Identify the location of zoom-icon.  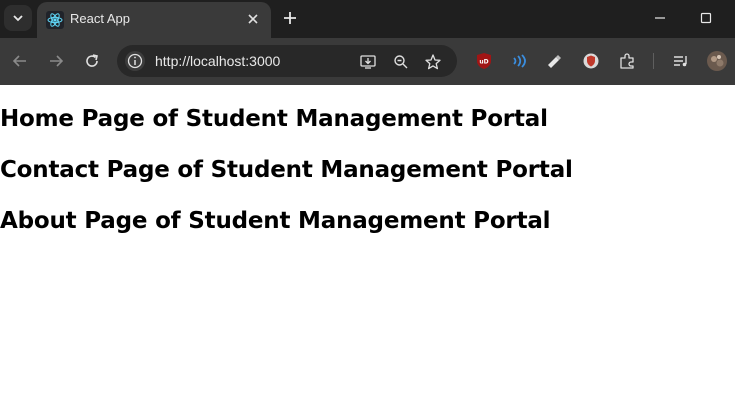
(401, 62).